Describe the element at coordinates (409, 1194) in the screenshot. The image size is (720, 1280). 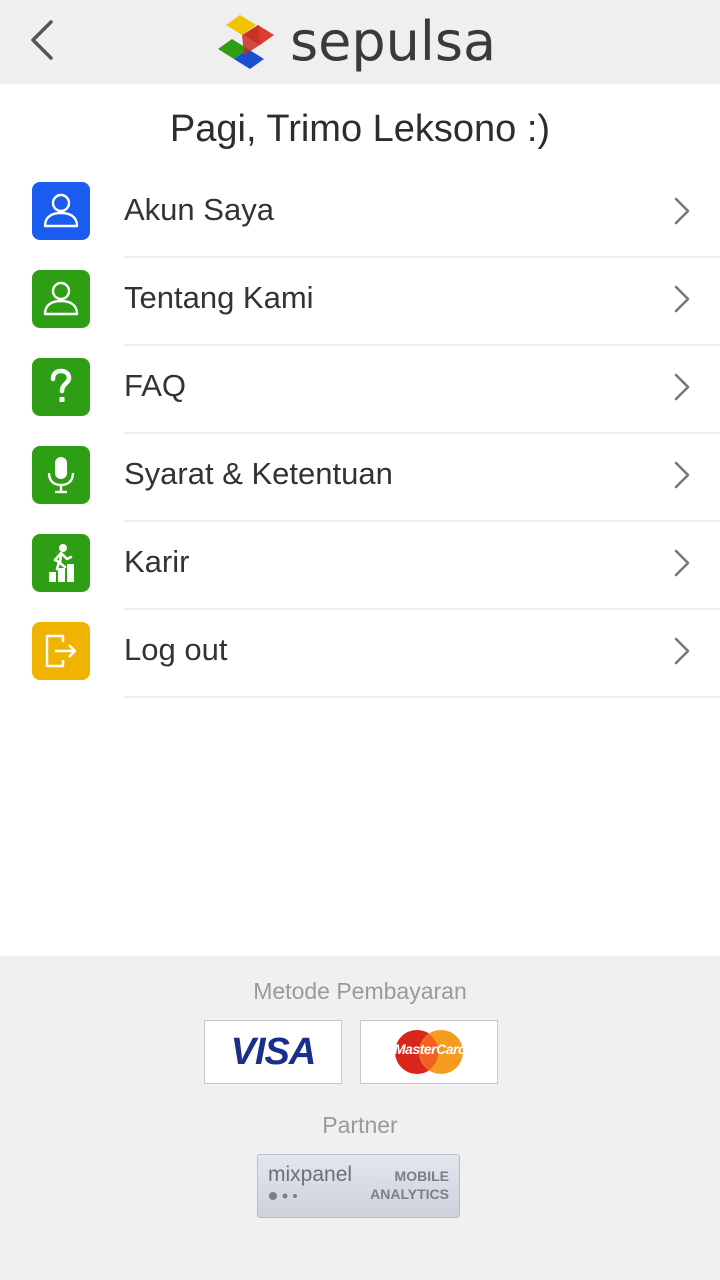
I see `mixpanel-analytics-text: ANALYTICS` at that location.